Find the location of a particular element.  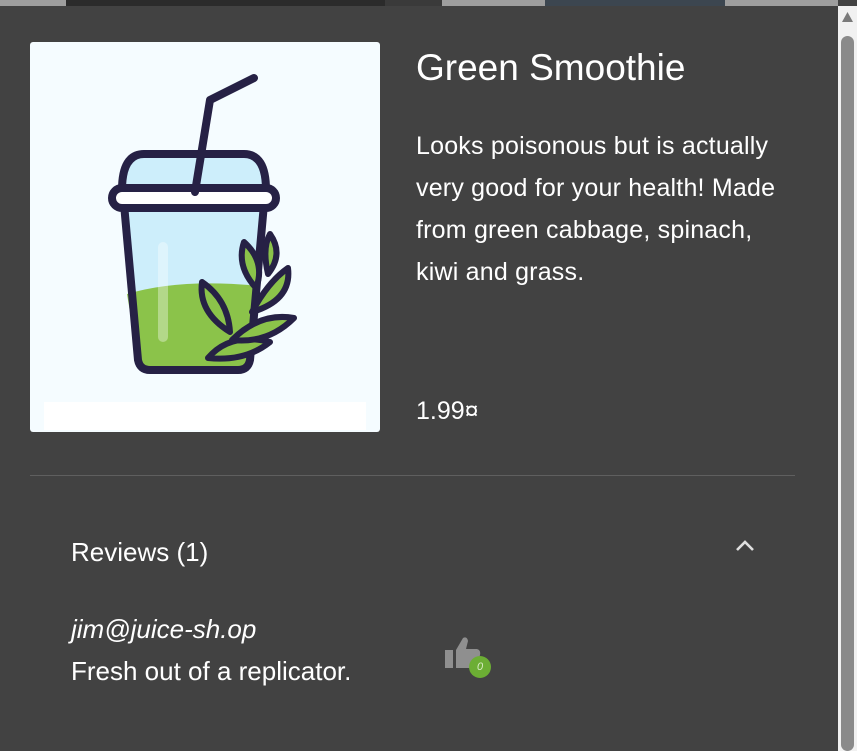

review-author: jim@juice-sh.op is located at coordinates (164, 629).